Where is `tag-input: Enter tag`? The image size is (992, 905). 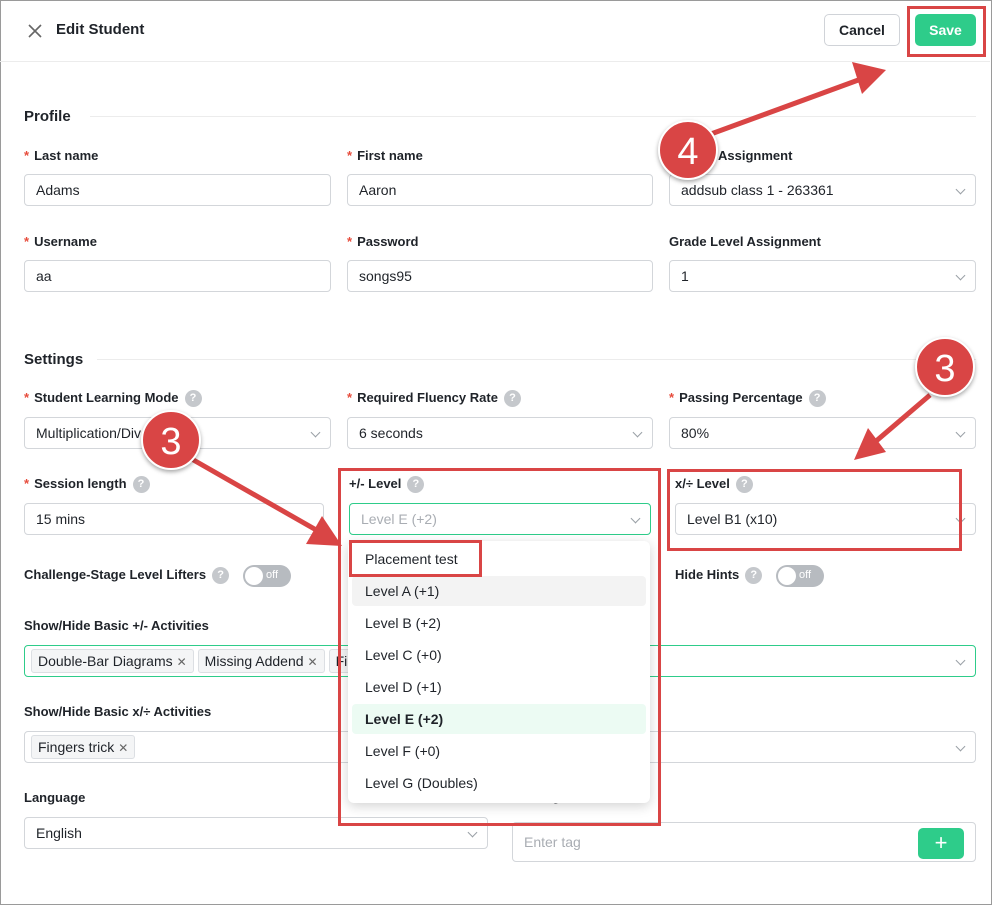
tag-input: Enter tag is located at coordinates (744, 842).